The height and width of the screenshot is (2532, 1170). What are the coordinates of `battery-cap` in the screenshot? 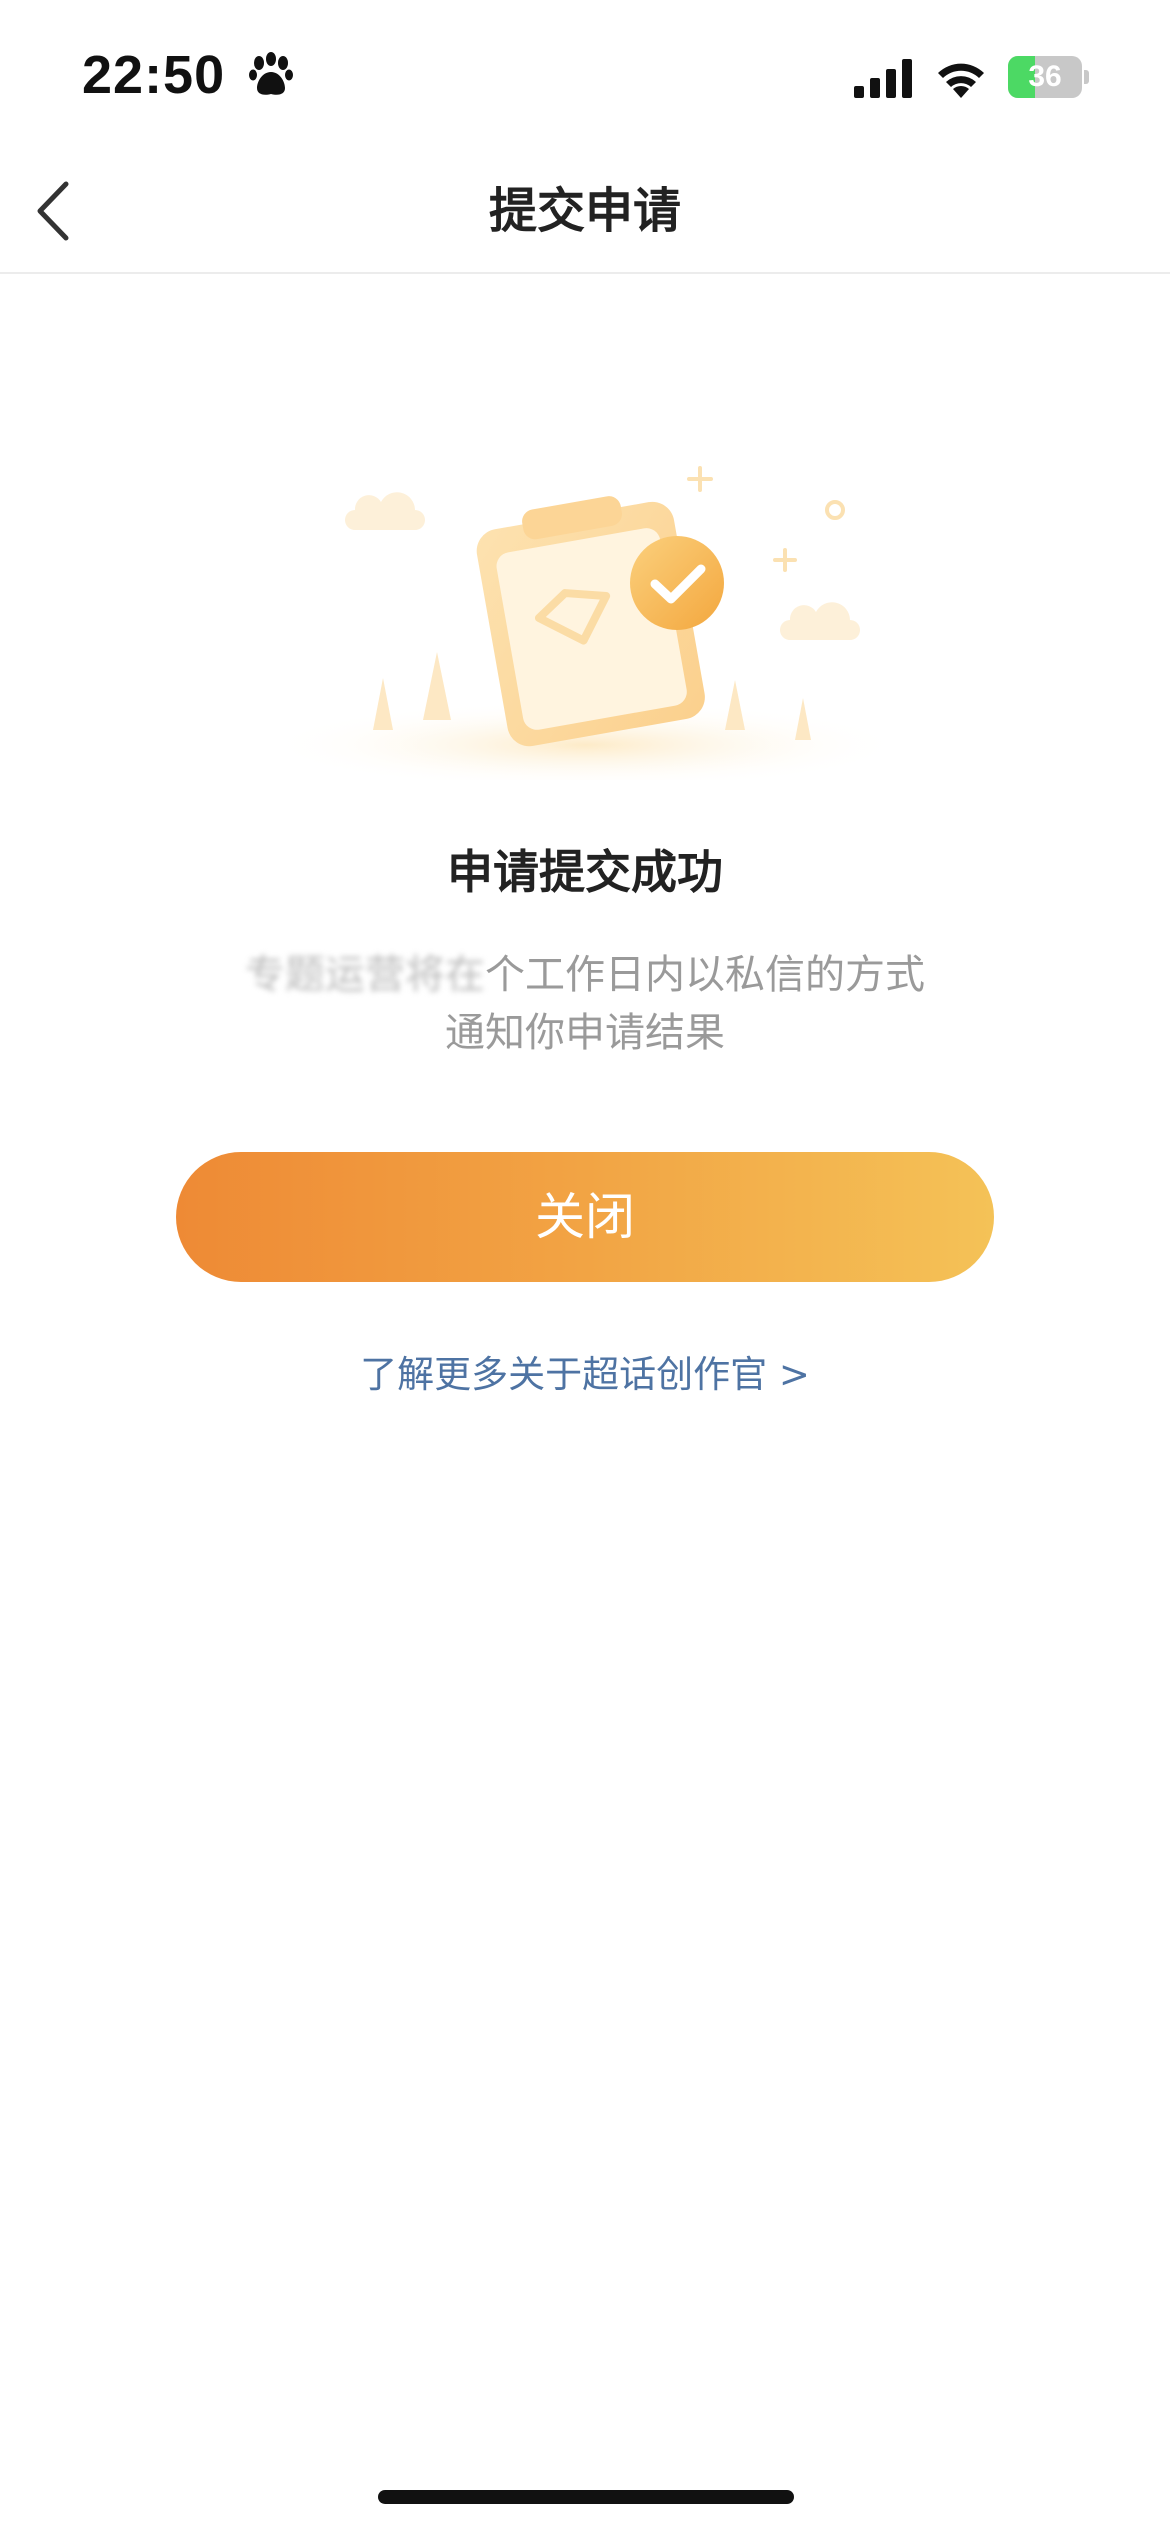 It's located at (1086, 77).